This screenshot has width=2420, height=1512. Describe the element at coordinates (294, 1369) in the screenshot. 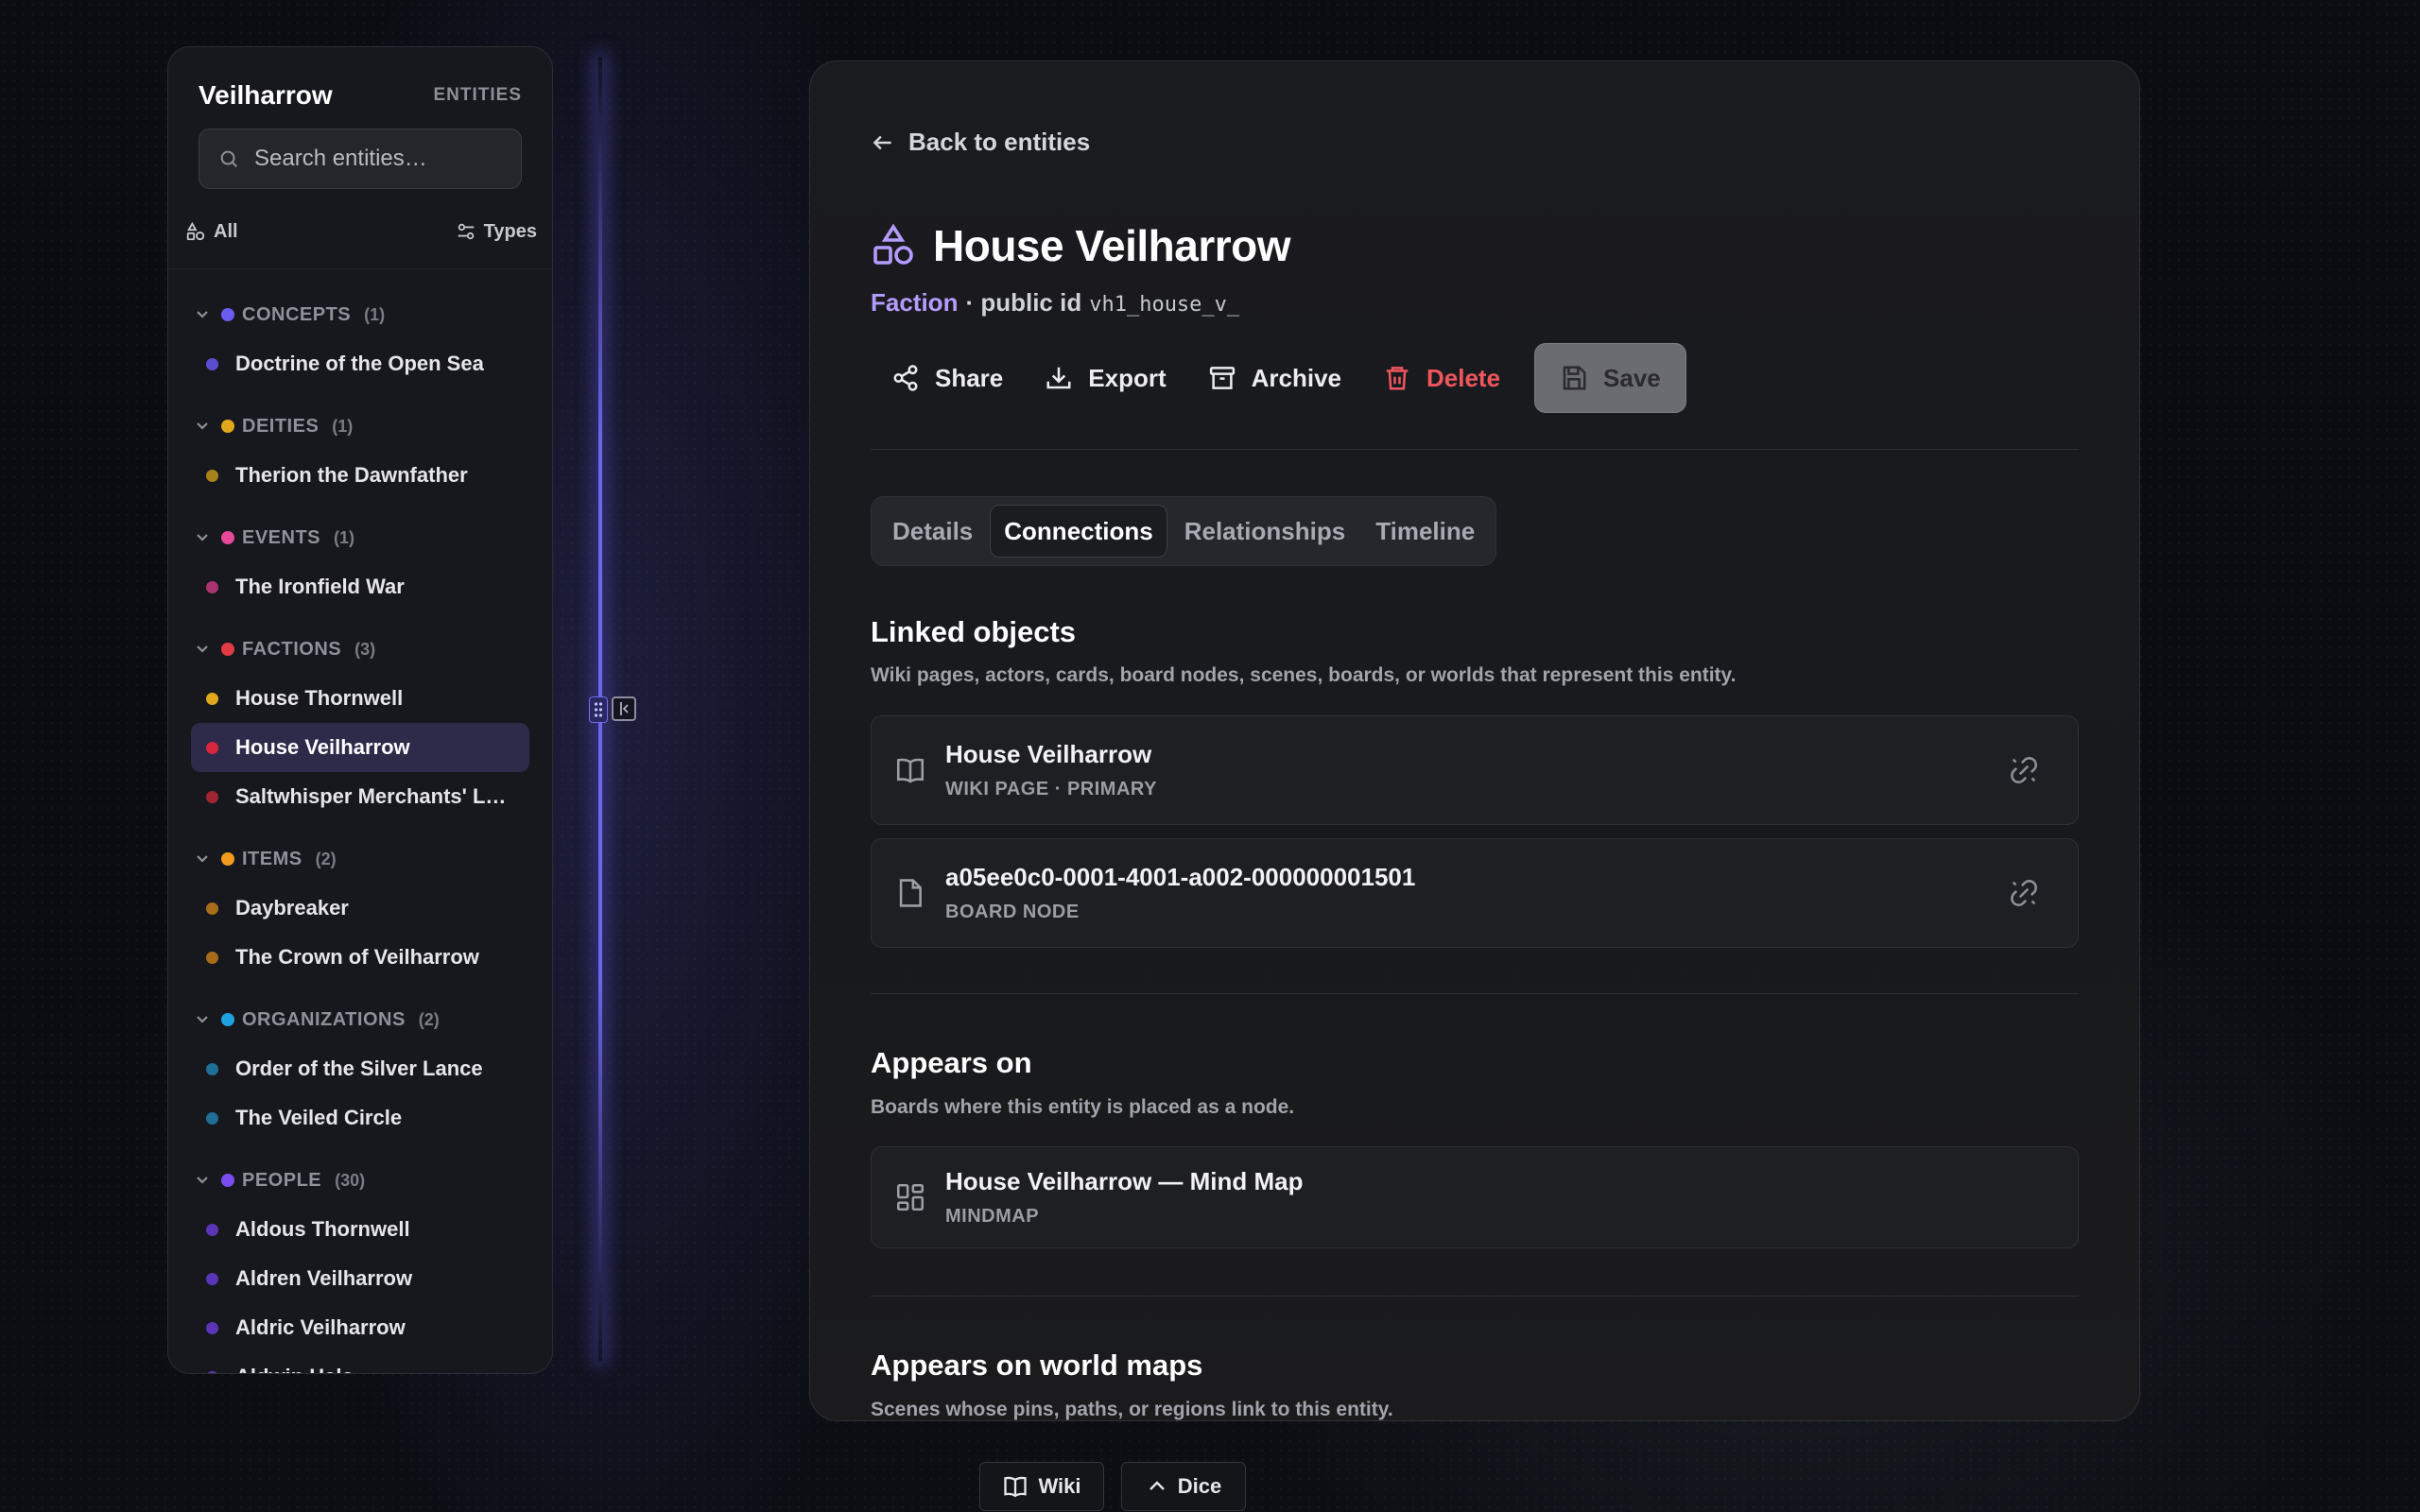

I see `sidebar-item-label: Aldwin Hale` at that location.